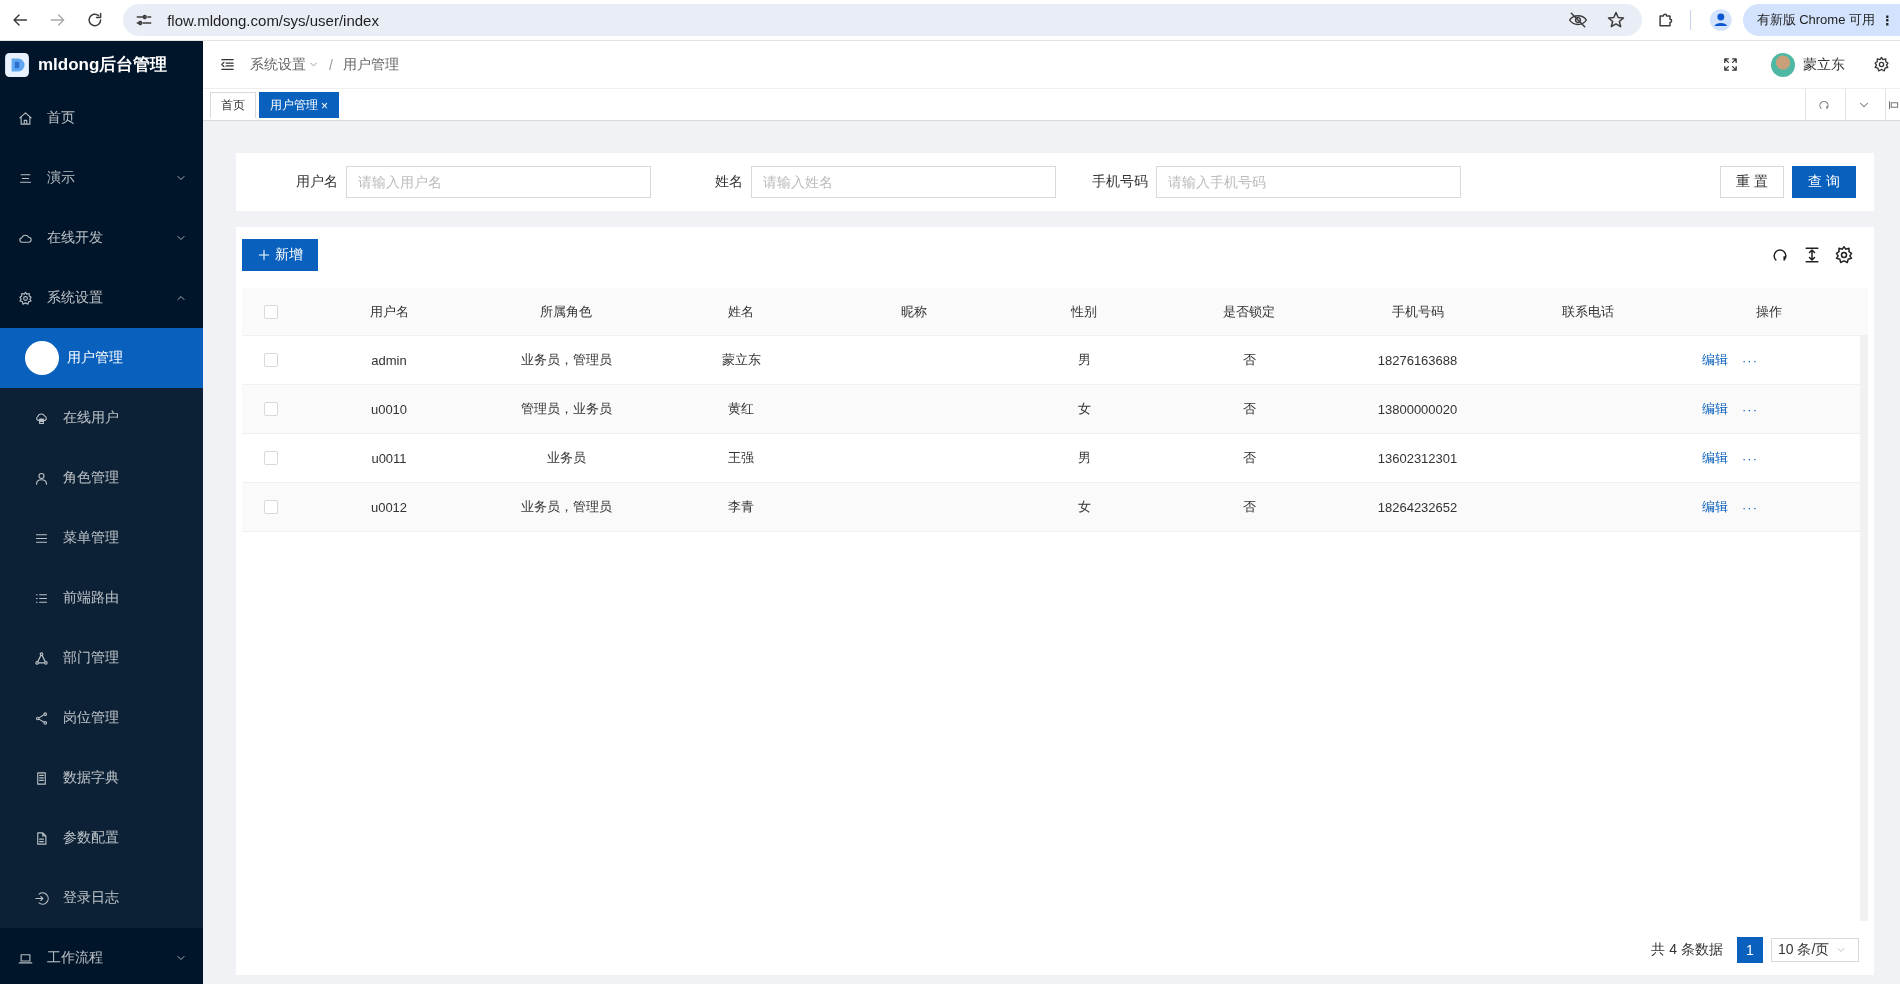 This screenshot has height=984, width=1900. Describe the element at coordinates (728, 182) in the screenshot. I see `field-label: 姓名` at that location.